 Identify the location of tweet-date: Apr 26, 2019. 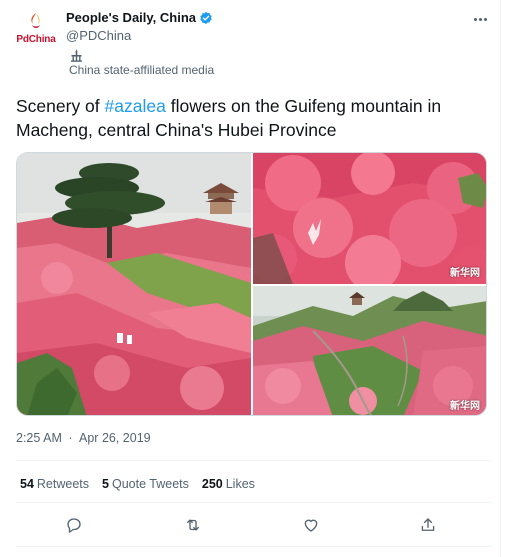
(115, 438).